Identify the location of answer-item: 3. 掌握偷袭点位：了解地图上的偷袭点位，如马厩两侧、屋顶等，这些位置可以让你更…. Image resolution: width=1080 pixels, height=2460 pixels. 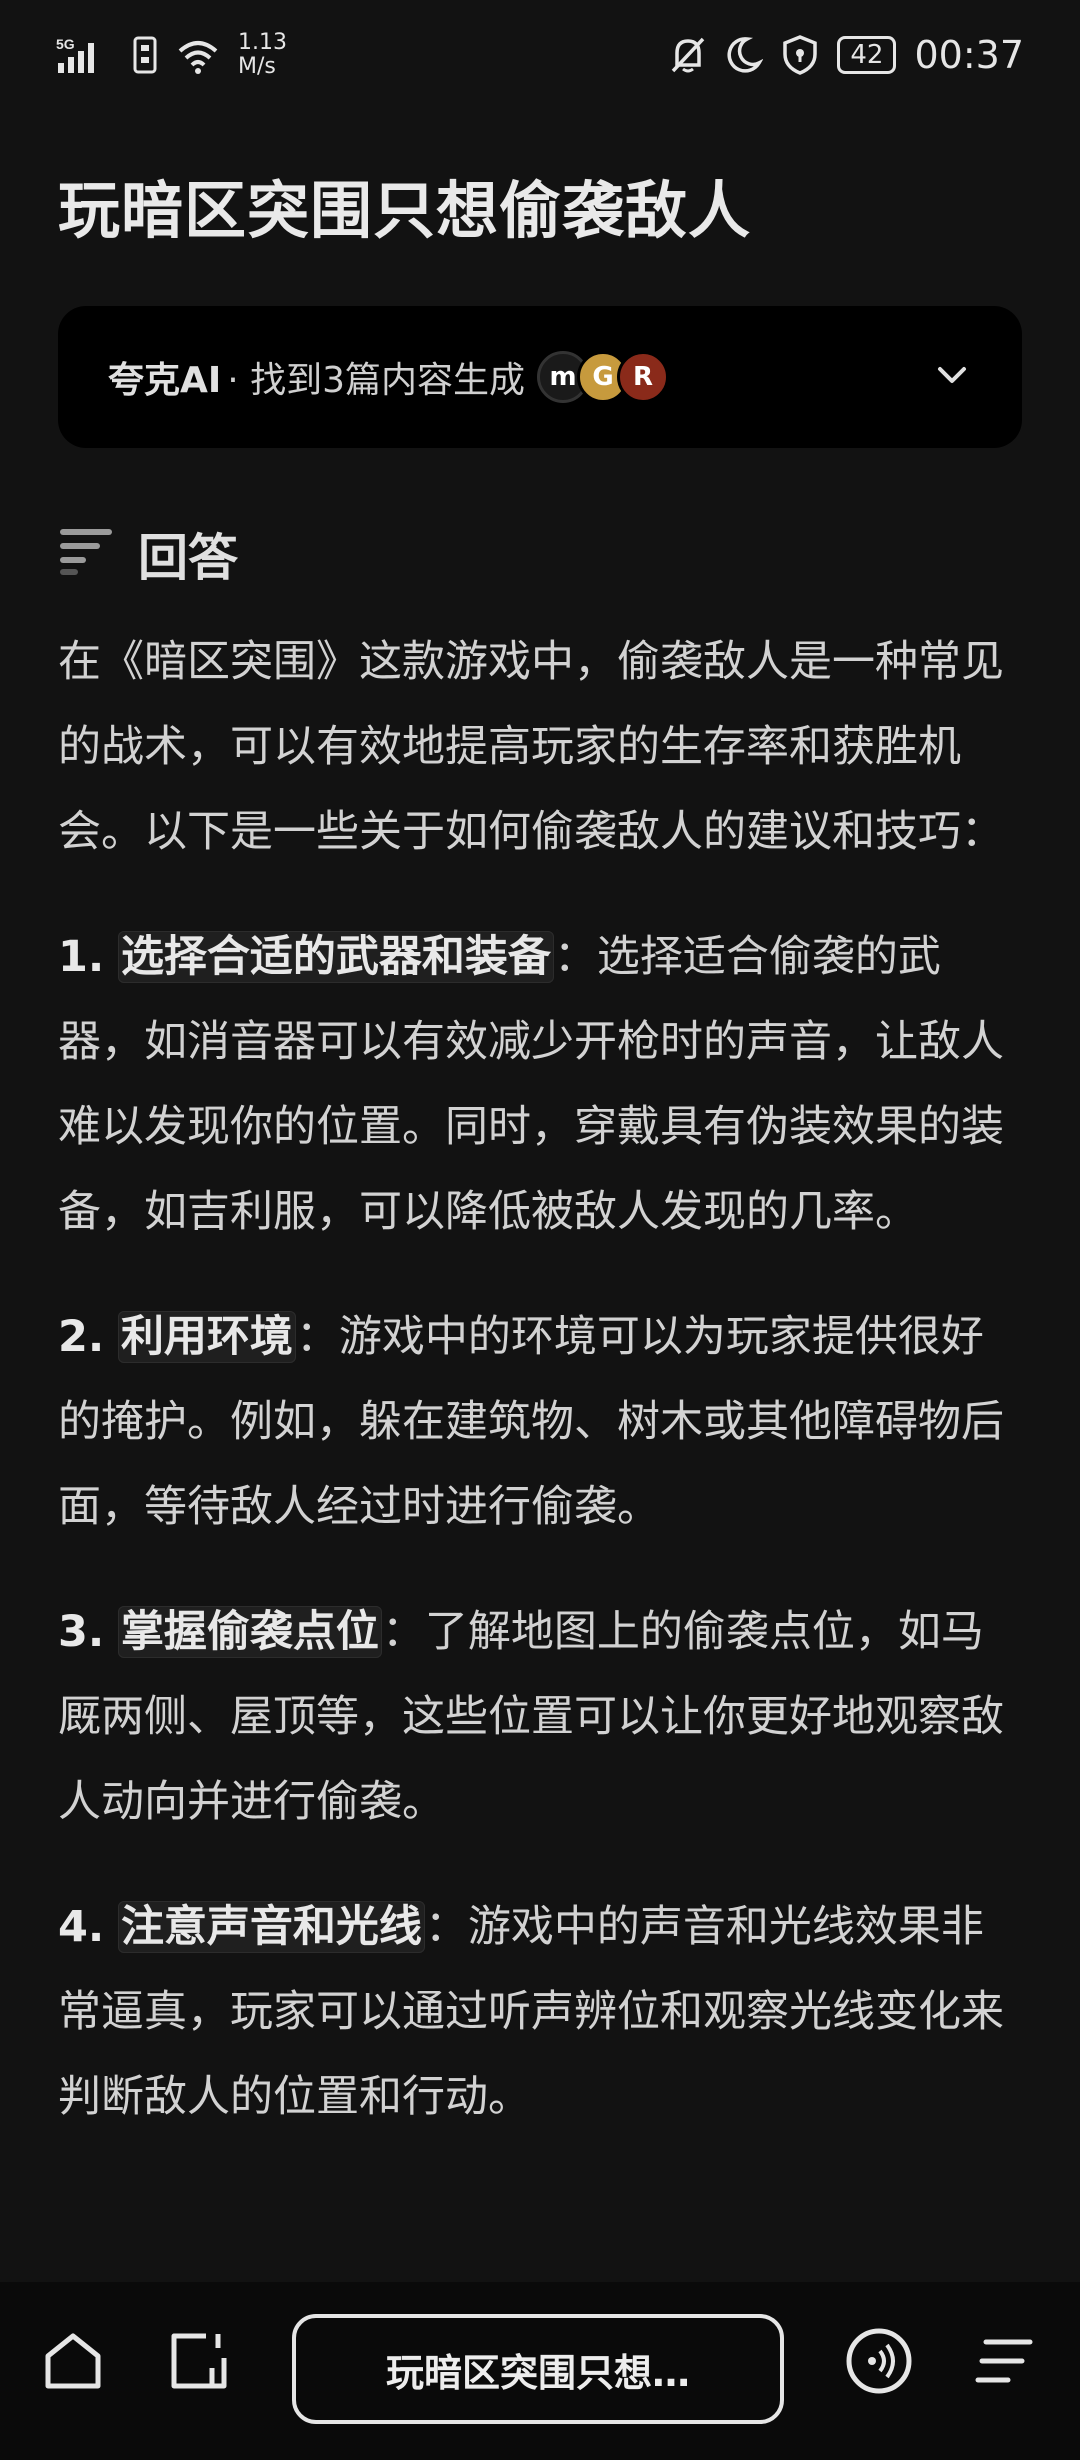
(541, 1717).